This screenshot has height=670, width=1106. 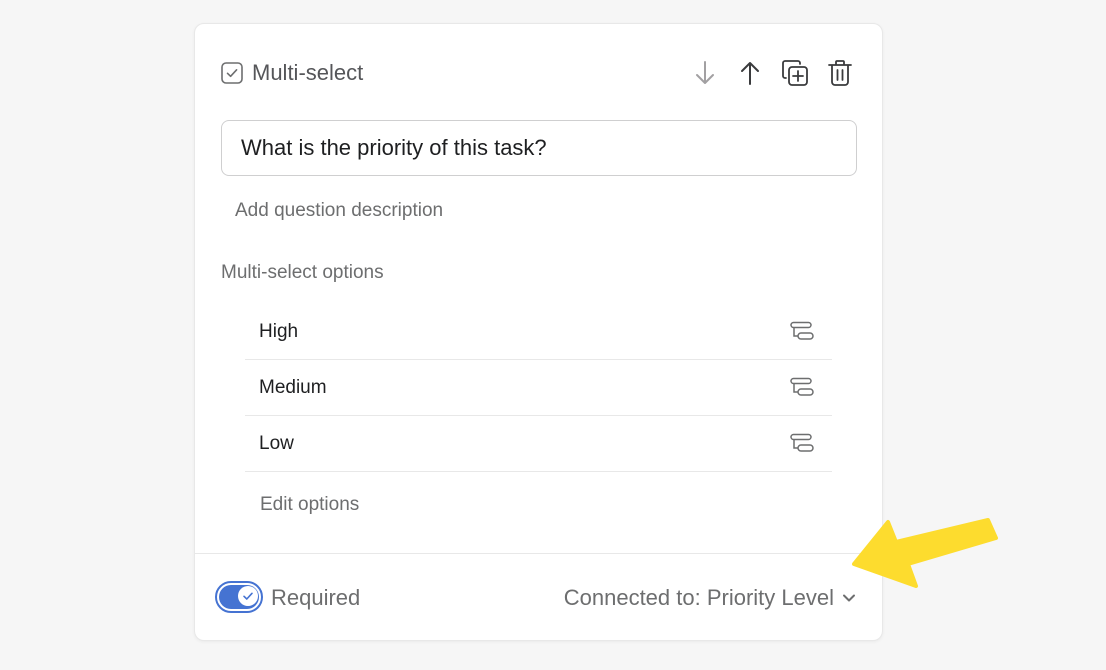 I want to click on question-title-input: What is the priority of this task?, so click(x=539, y=148).